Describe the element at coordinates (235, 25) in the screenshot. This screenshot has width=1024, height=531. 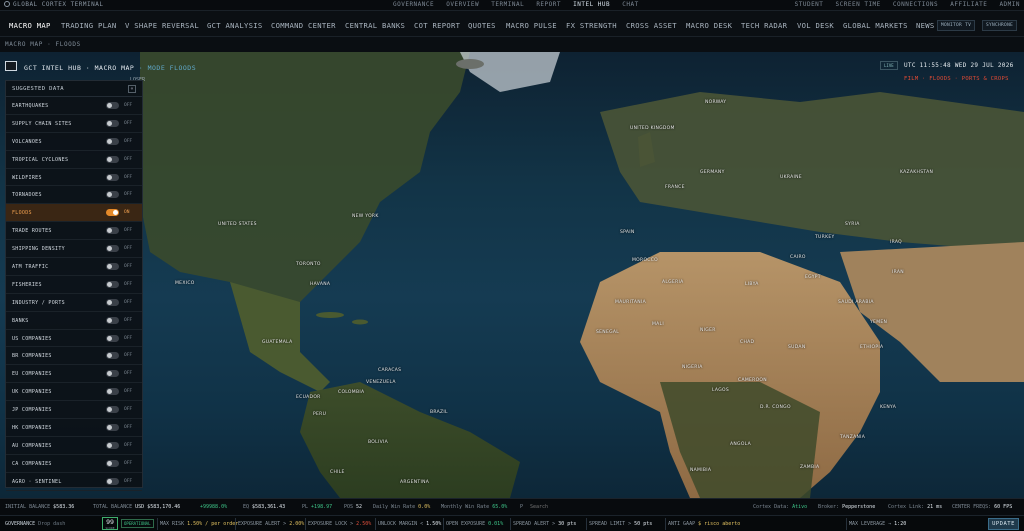
I see `tab-gct-analysis: GCT ANALYSIS` at that location.